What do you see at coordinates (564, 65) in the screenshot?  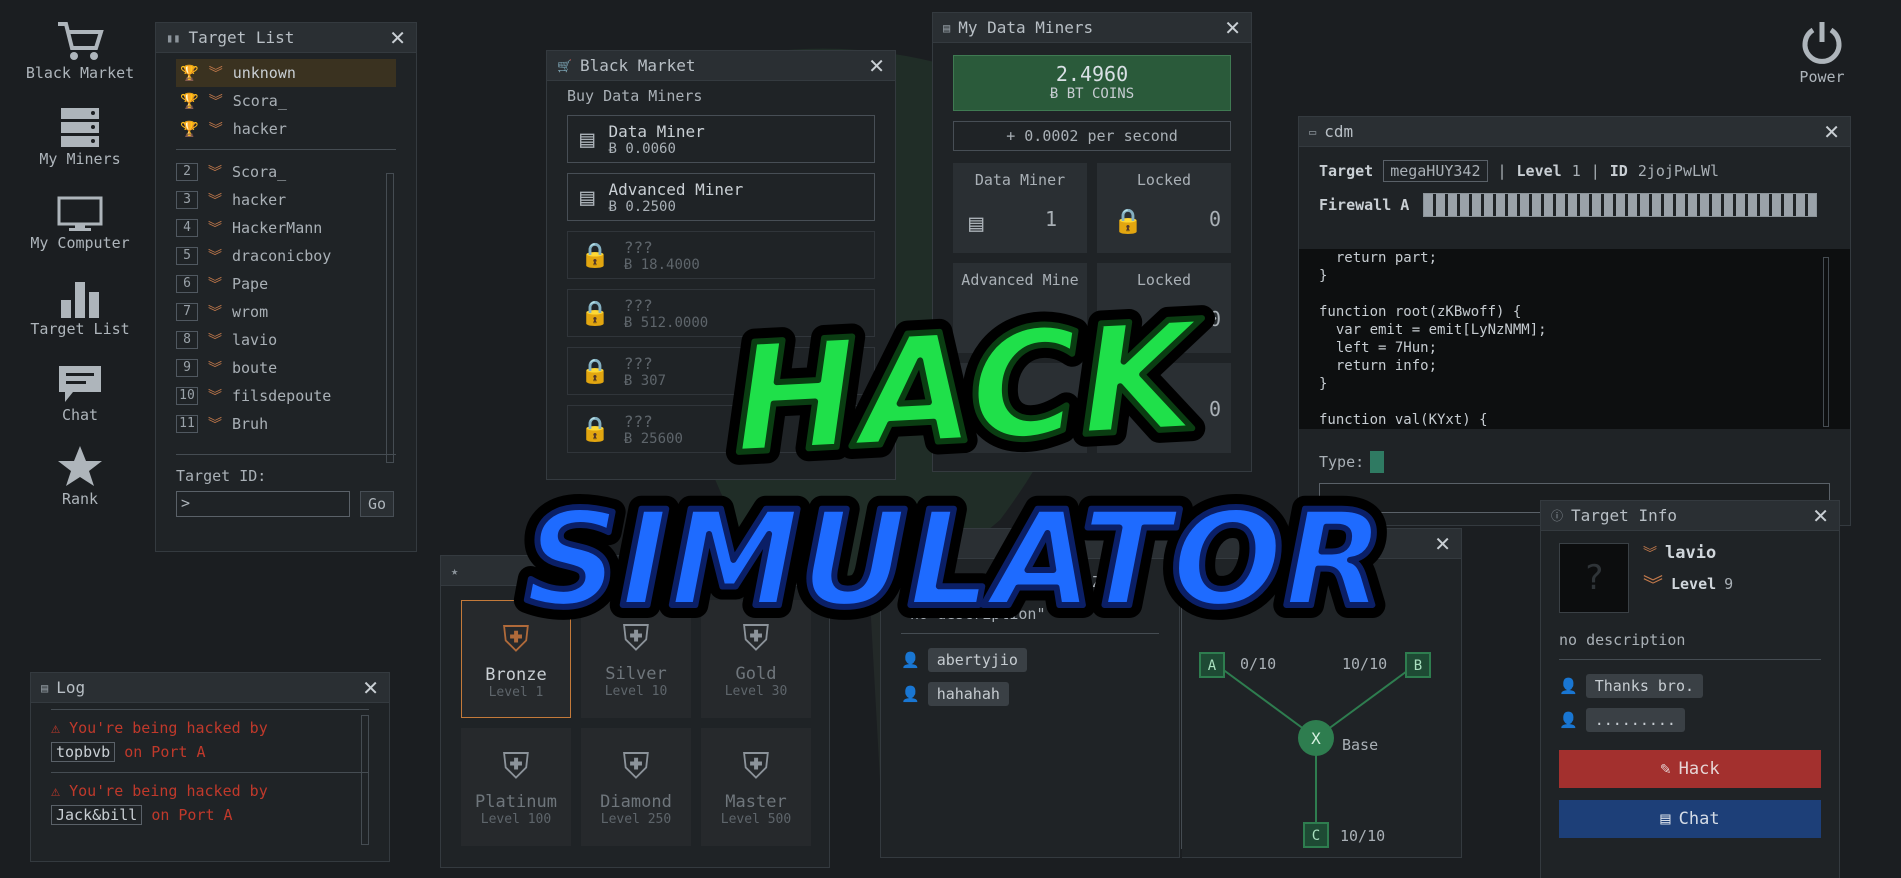 I see `cart-icon: 🛒` at bounding box center [564, 65].